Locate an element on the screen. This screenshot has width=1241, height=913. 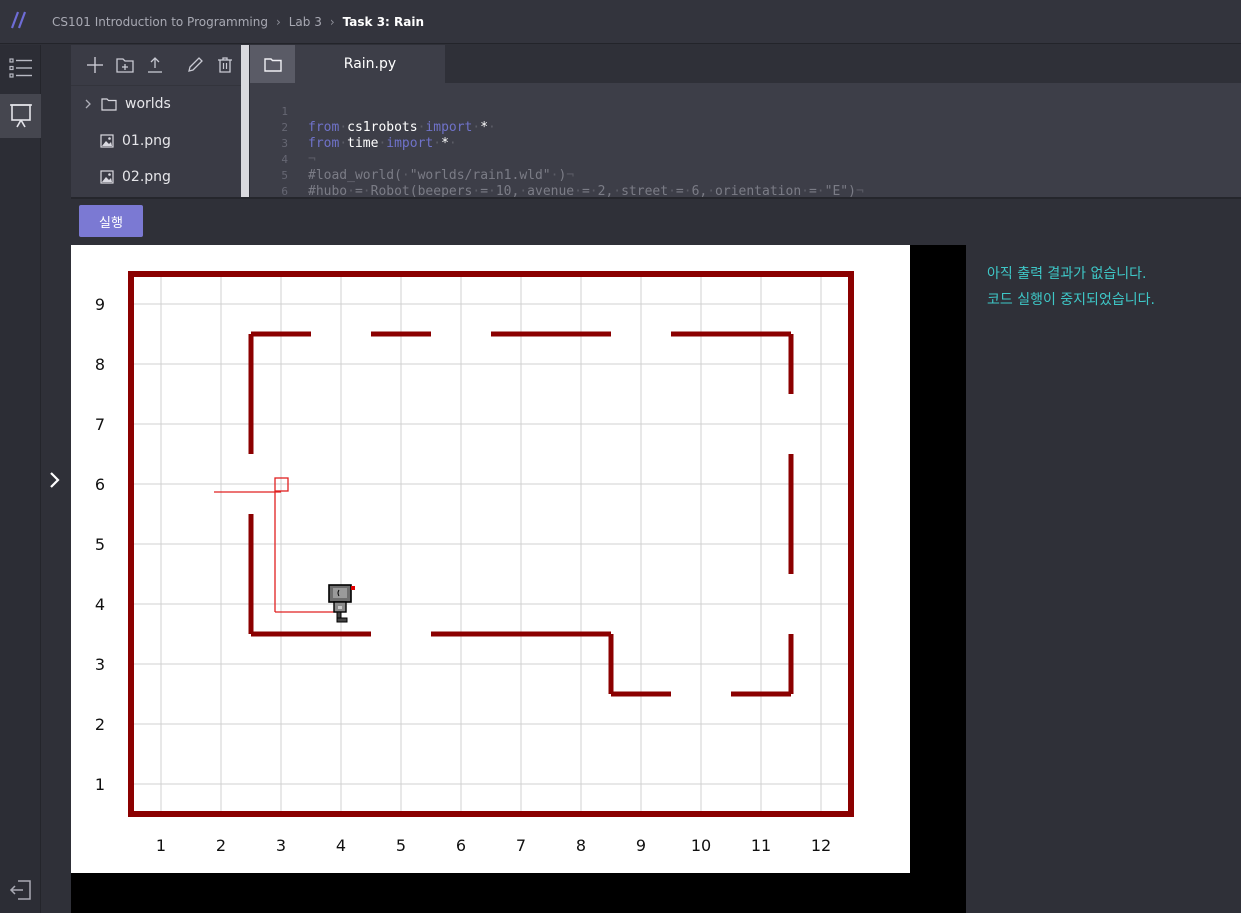
tab-rain-py: Rain.py is located at coordinates (370, 64).